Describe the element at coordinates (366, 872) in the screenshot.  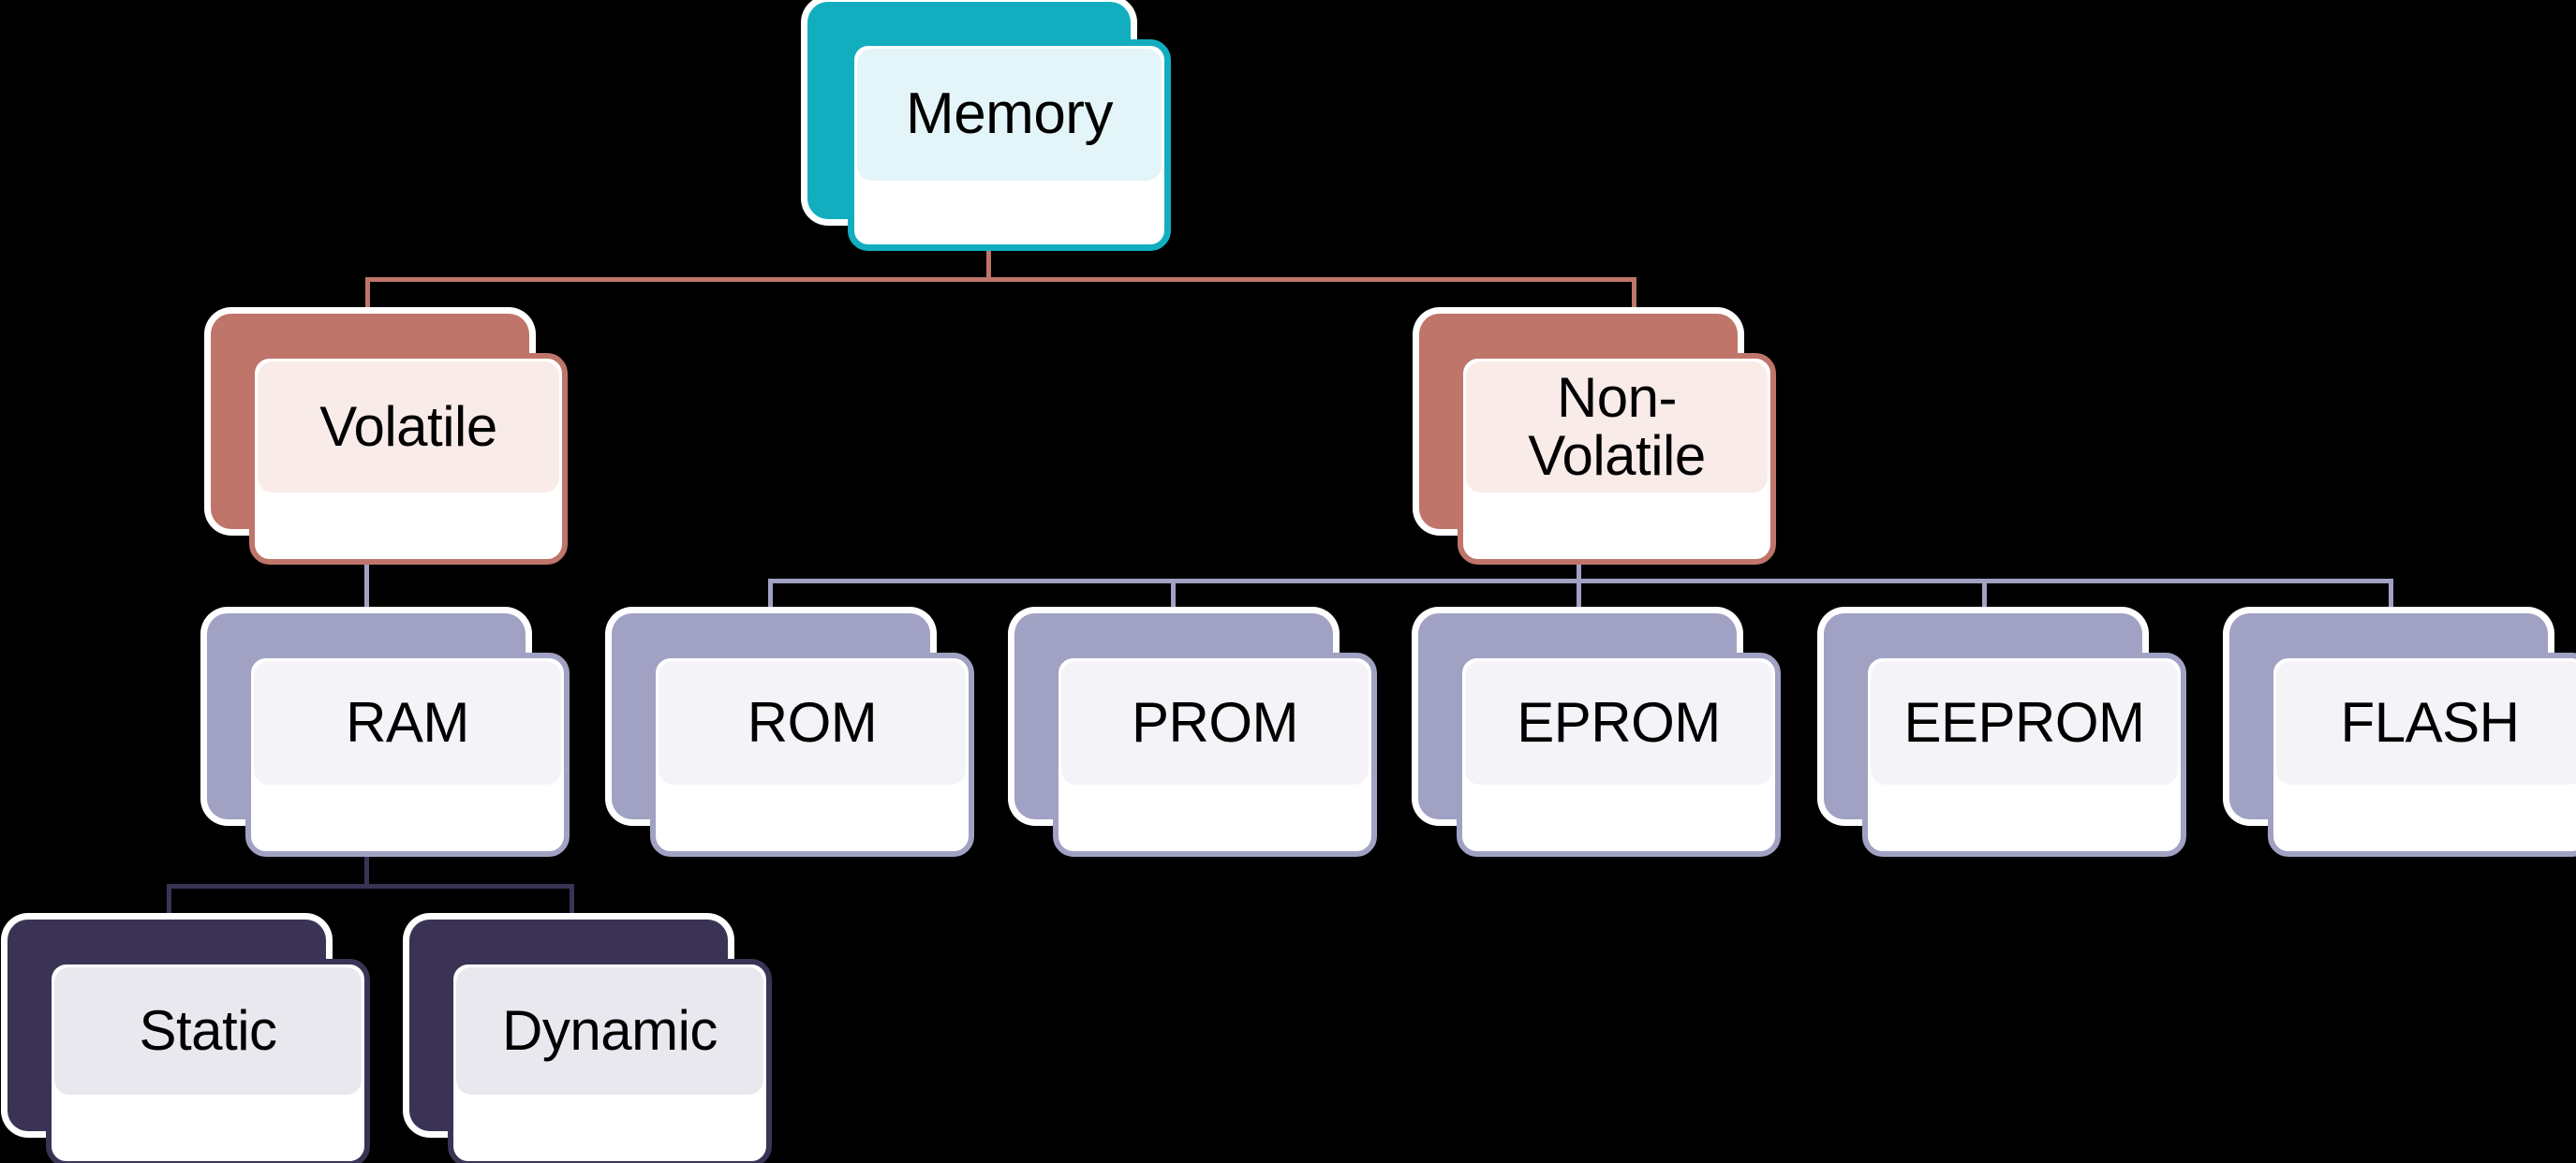
I see `edge-ram-trunk` at that location.